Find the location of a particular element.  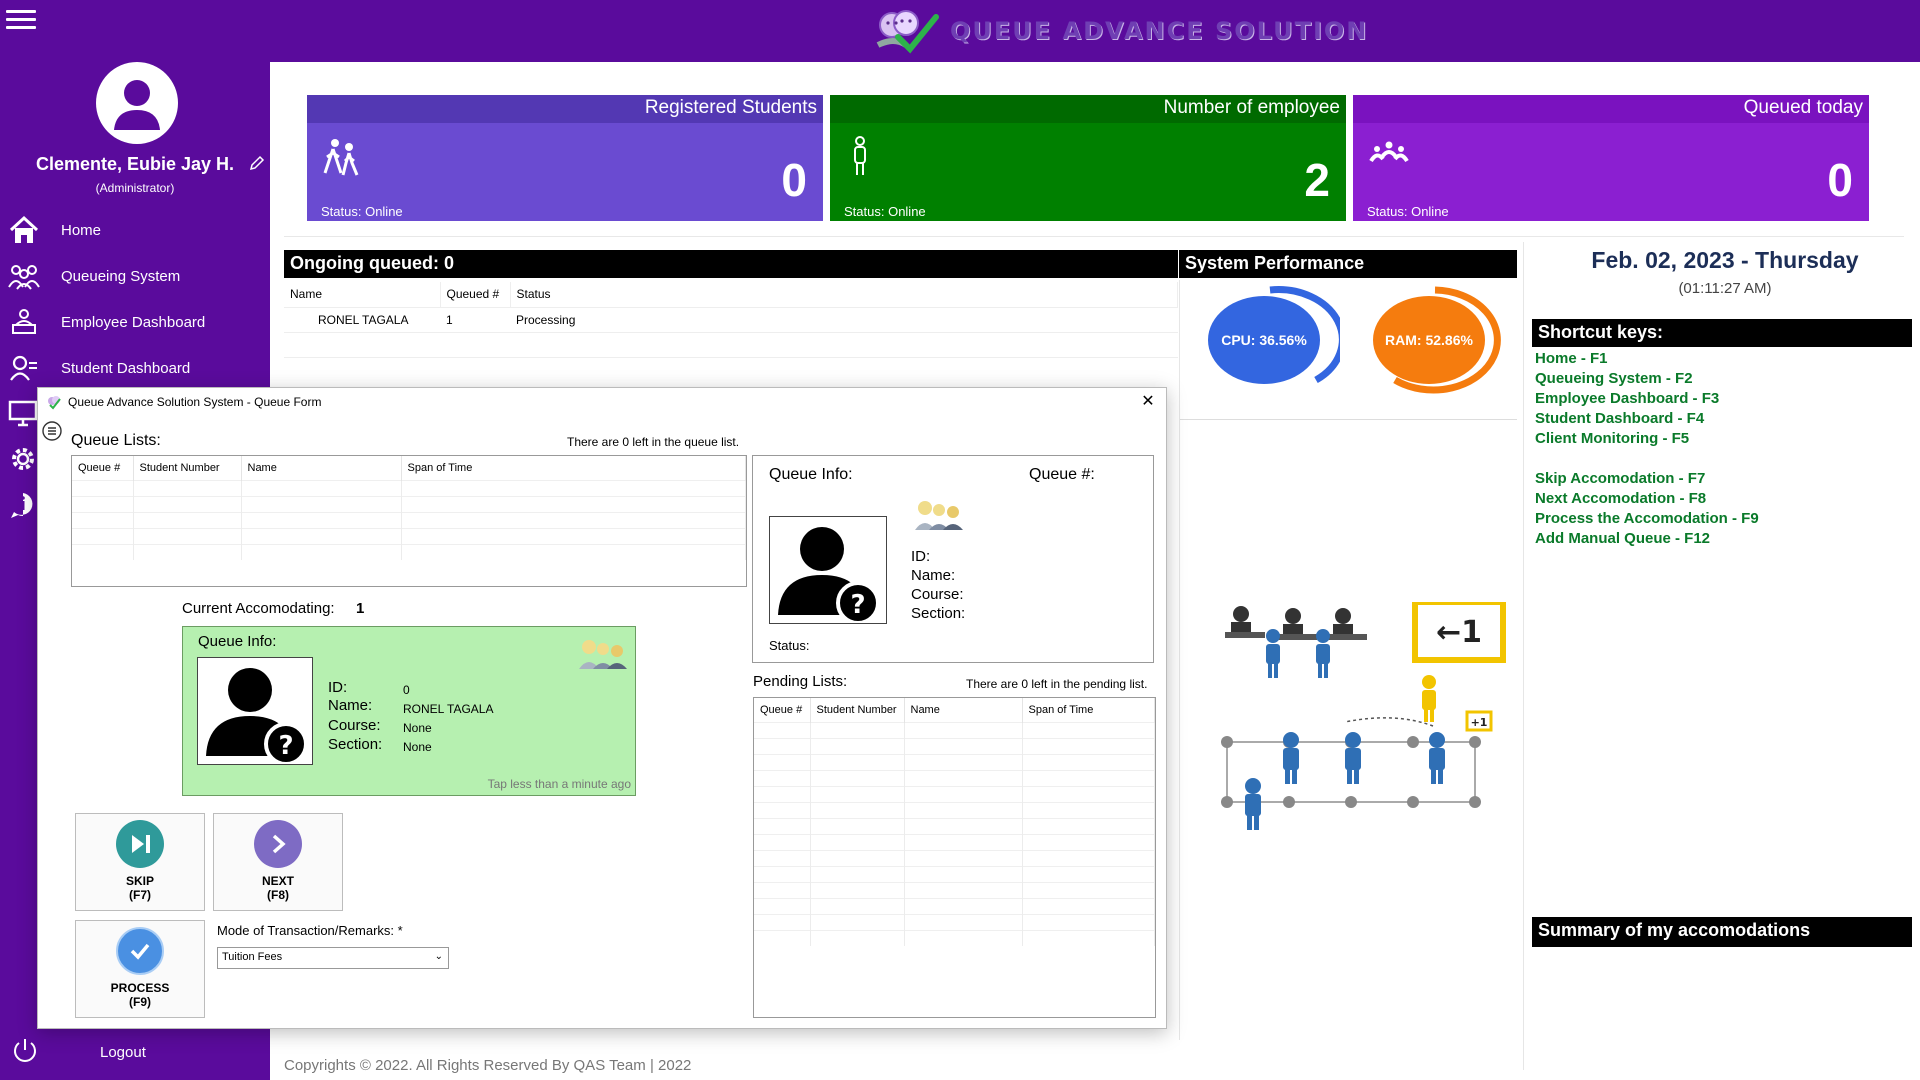

current-accomodating-label: Current Accomodating: is located at coordinates (258, 608).